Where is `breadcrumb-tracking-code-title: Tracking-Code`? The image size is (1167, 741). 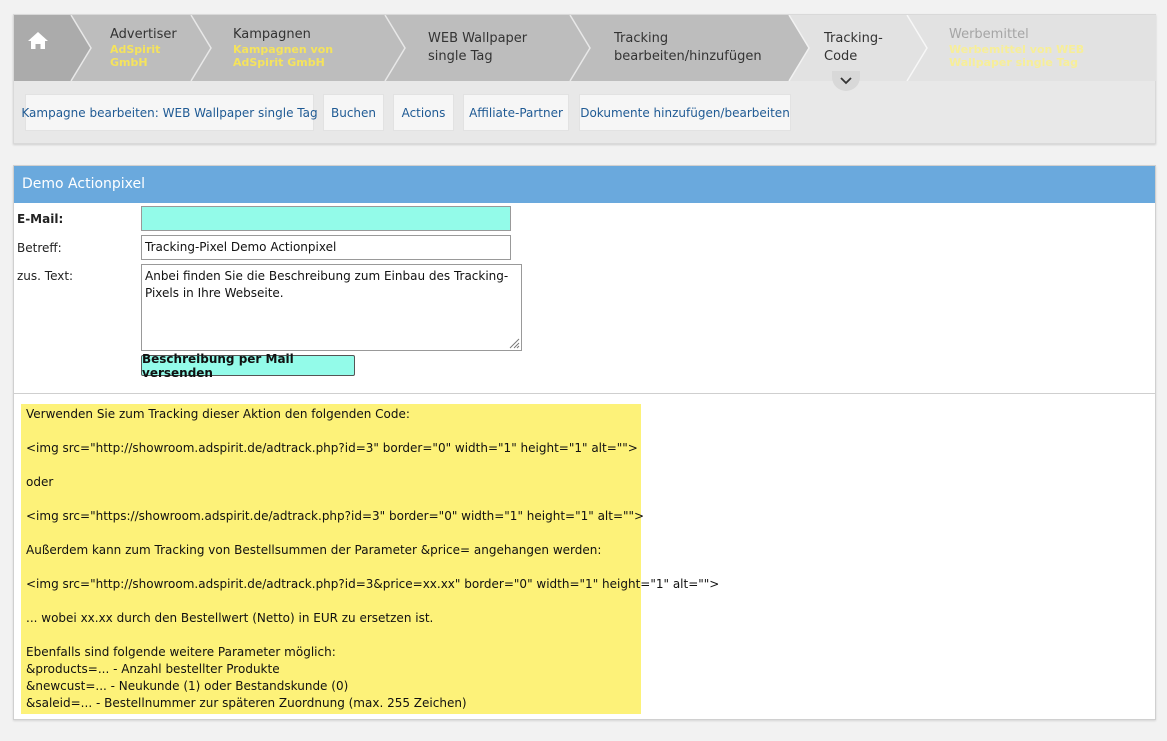
breadcrumb-tracking-code-title: Tracking-Code is located at coordinates (853, 47).